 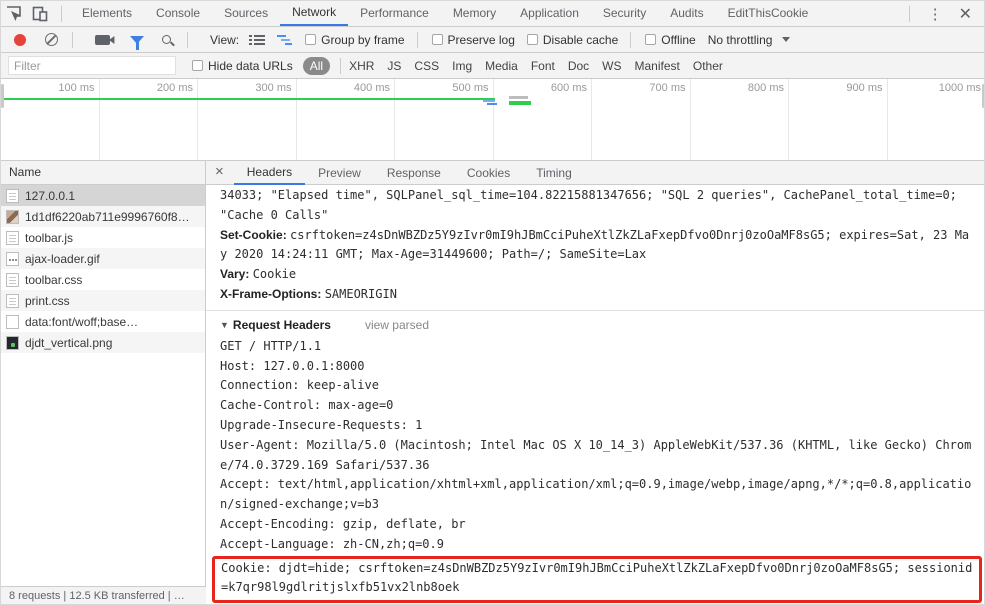 What do you see at coordinates (2, 96) in the screenshot?
I see `overview-left-handle` at bounding box center [2, 96].